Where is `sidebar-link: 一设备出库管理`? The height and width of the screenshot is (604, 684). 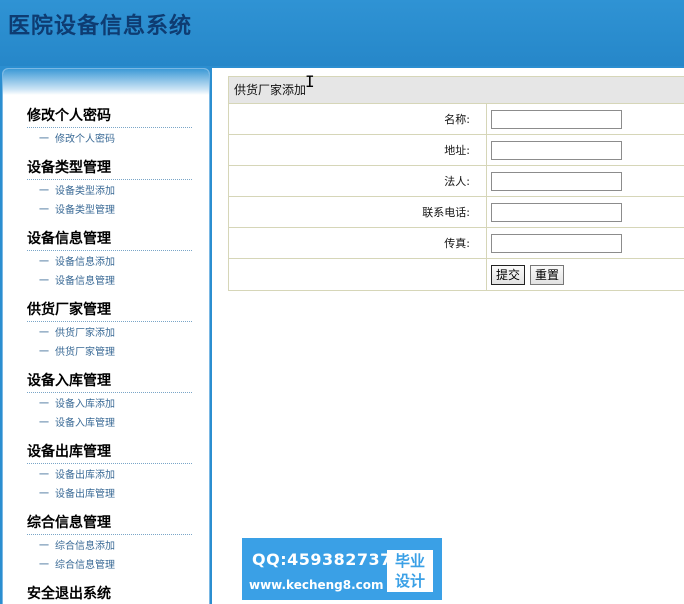 sidebar-link: 一设备出库管理 is located at coordinates (109, 494).